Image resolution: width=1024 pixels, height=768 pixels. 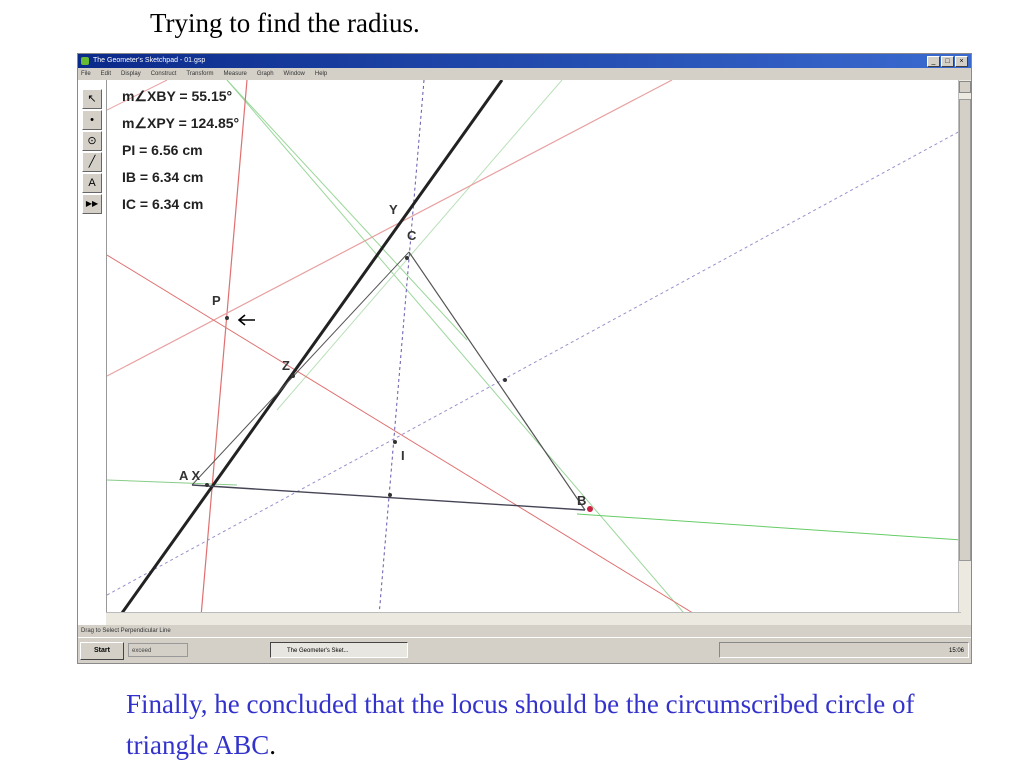 What do you see at coordinates (505, 380) in the screenshot?
I see `point-mid-cb` at bounding box center [505, 380].